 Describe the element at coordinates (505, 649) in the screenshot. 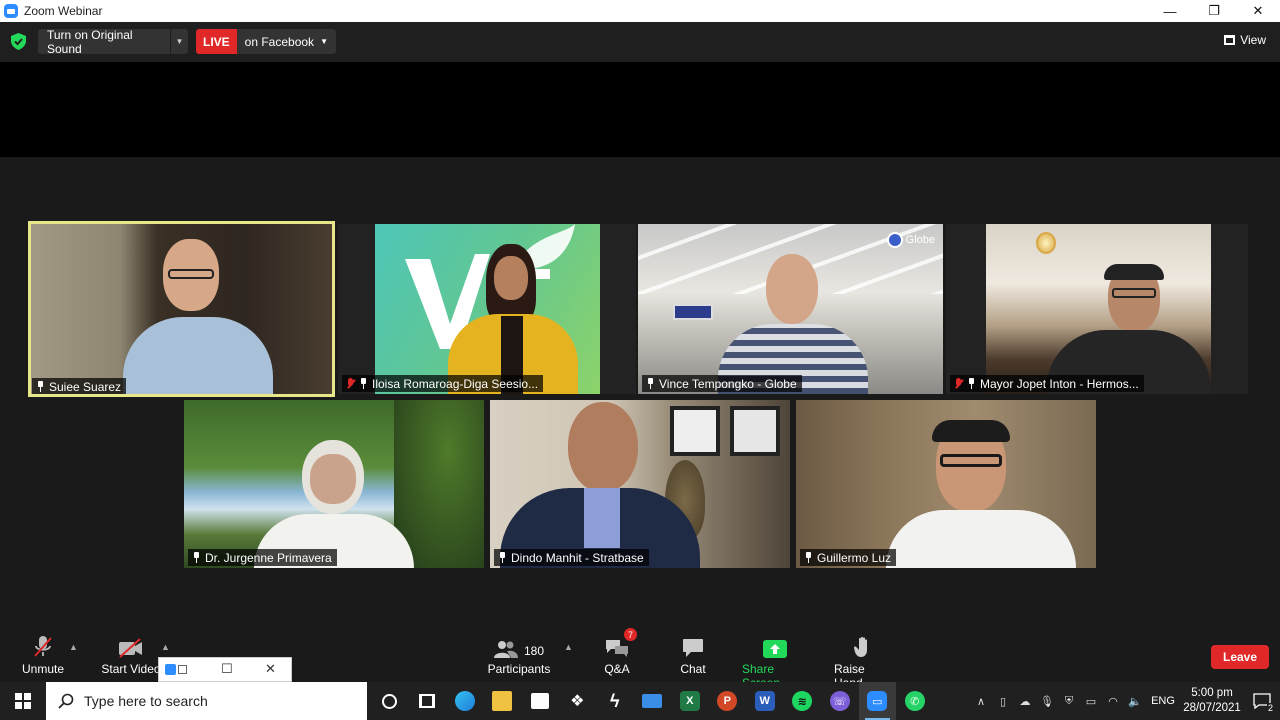

I see `participants-icon` at that location.